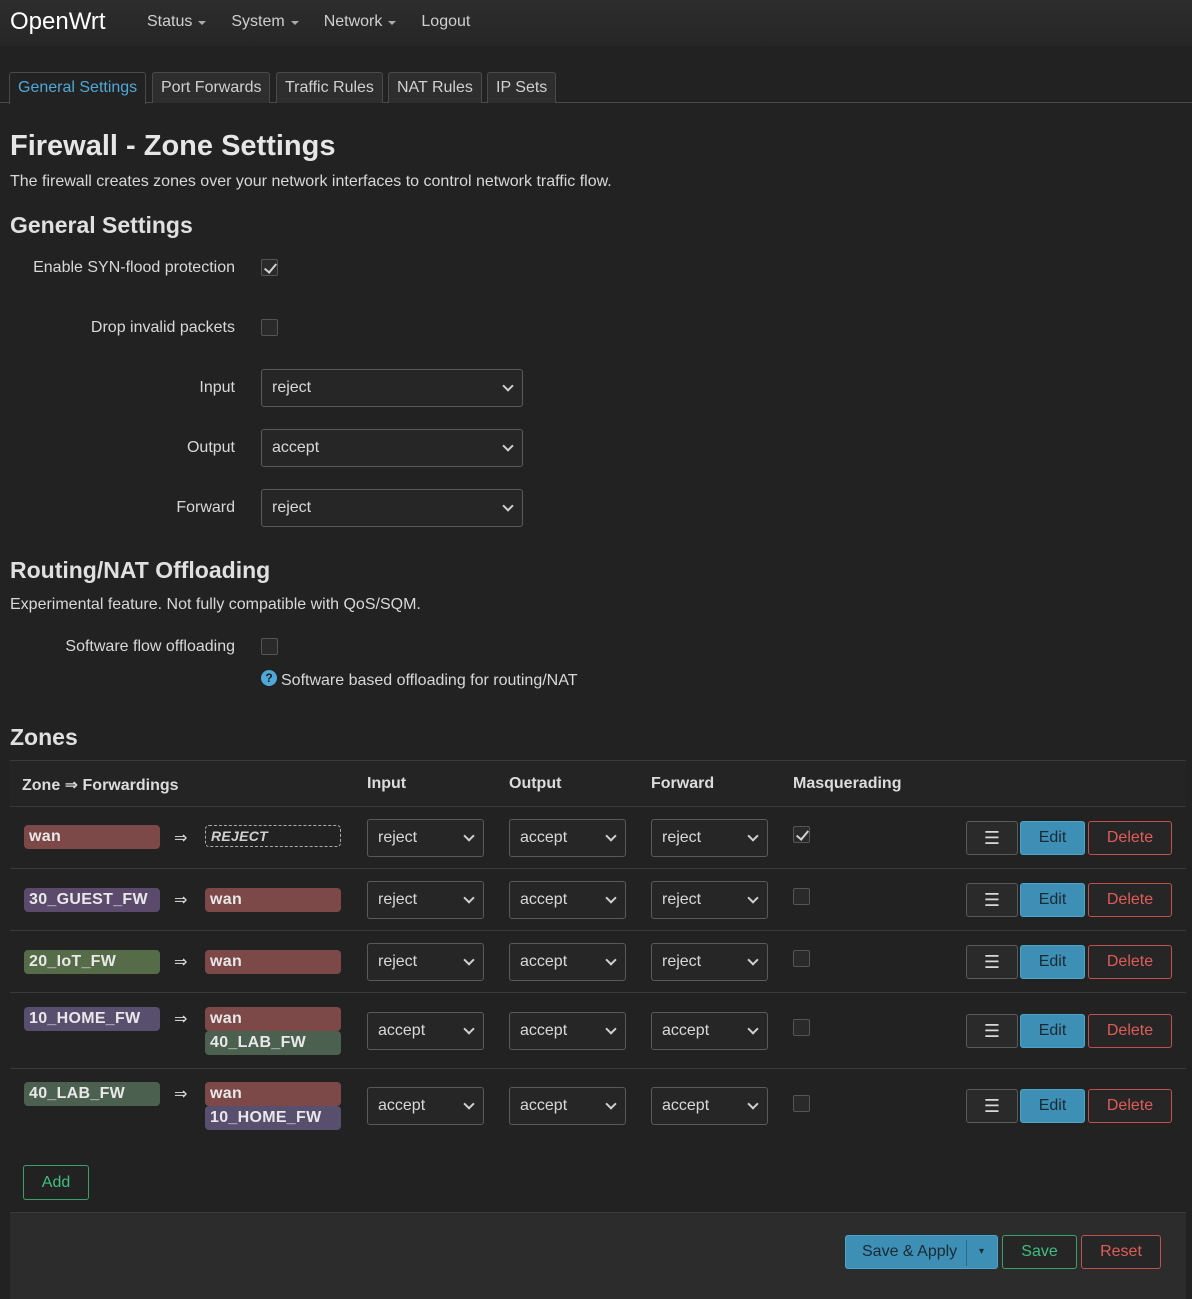 This screenshot has height=1299, width=1192. What do you see at coordinates (217, 387) in the screenshot?
I see `input-policy-label: Input` at bounding box center [217, 387].